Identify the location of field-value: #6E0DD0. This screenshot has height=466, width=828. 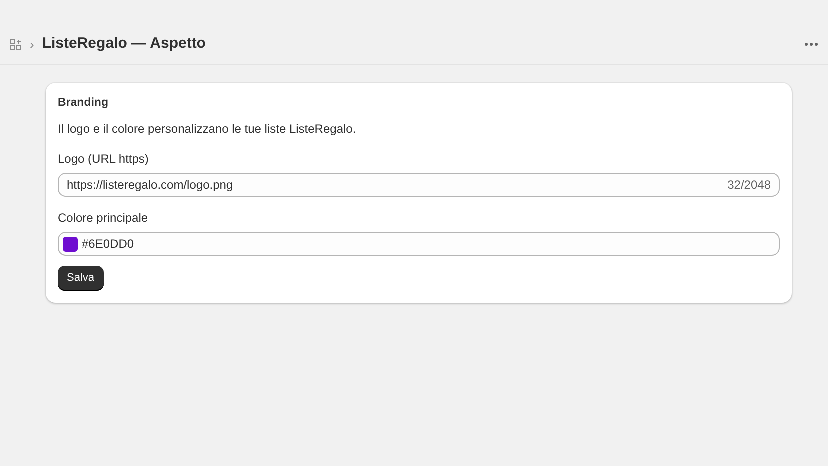
(109, 245).